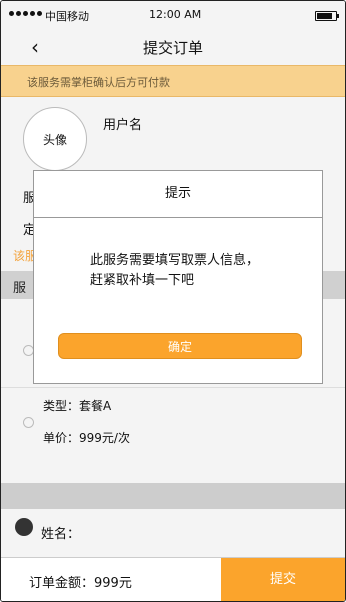 The width and height of the screenshot is (346, 602). Describe the element at coordinates (123, 125) in the screenshot. I see `username: 用户名` at that location.